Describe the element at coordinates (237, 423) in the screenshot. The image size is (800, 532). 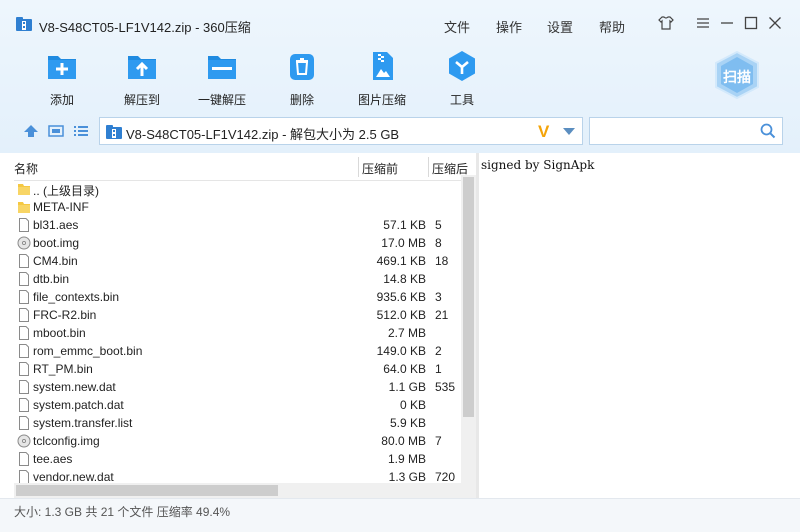
I see `table-row: system.transfer.list 5.9 KB` at that location.